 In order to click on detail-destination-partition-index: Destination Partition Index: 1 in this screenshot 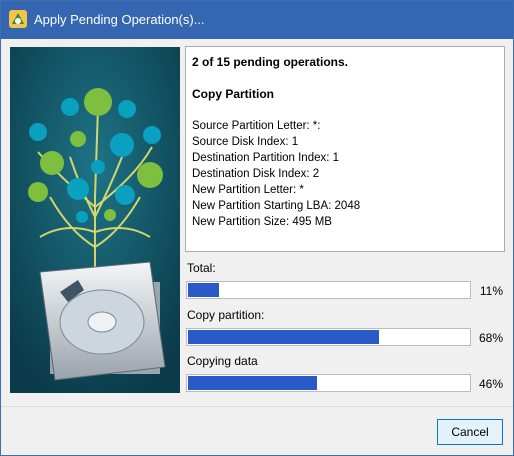, I will do `click(266, 158)`.